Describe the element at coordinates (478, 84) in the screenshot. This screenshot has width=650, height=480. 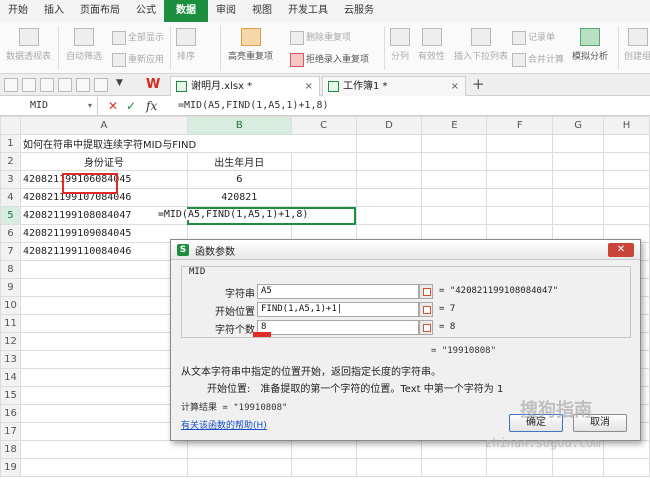
I see `add-tab-icon: +` at that location.